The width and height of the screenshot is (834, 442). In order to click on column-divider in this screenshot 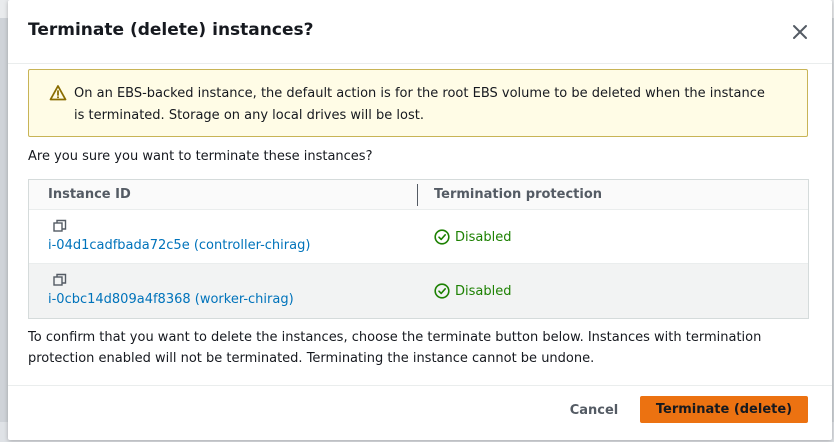, I will do `click(417, 195)`.